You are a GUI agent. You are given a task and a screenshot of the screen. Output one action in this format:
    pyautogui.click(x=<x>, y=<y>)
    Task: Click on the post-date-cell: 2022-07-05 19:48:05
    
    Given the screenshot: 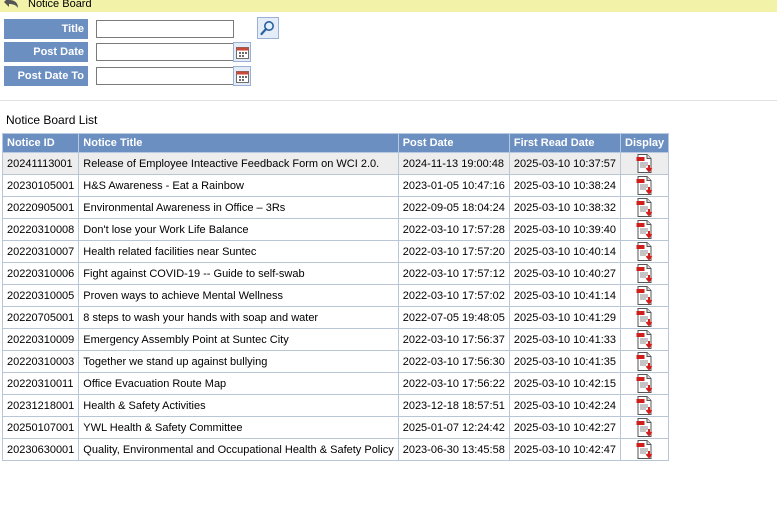 What is the action you would take?
    pyautogui.click(x=453, y=317)
    